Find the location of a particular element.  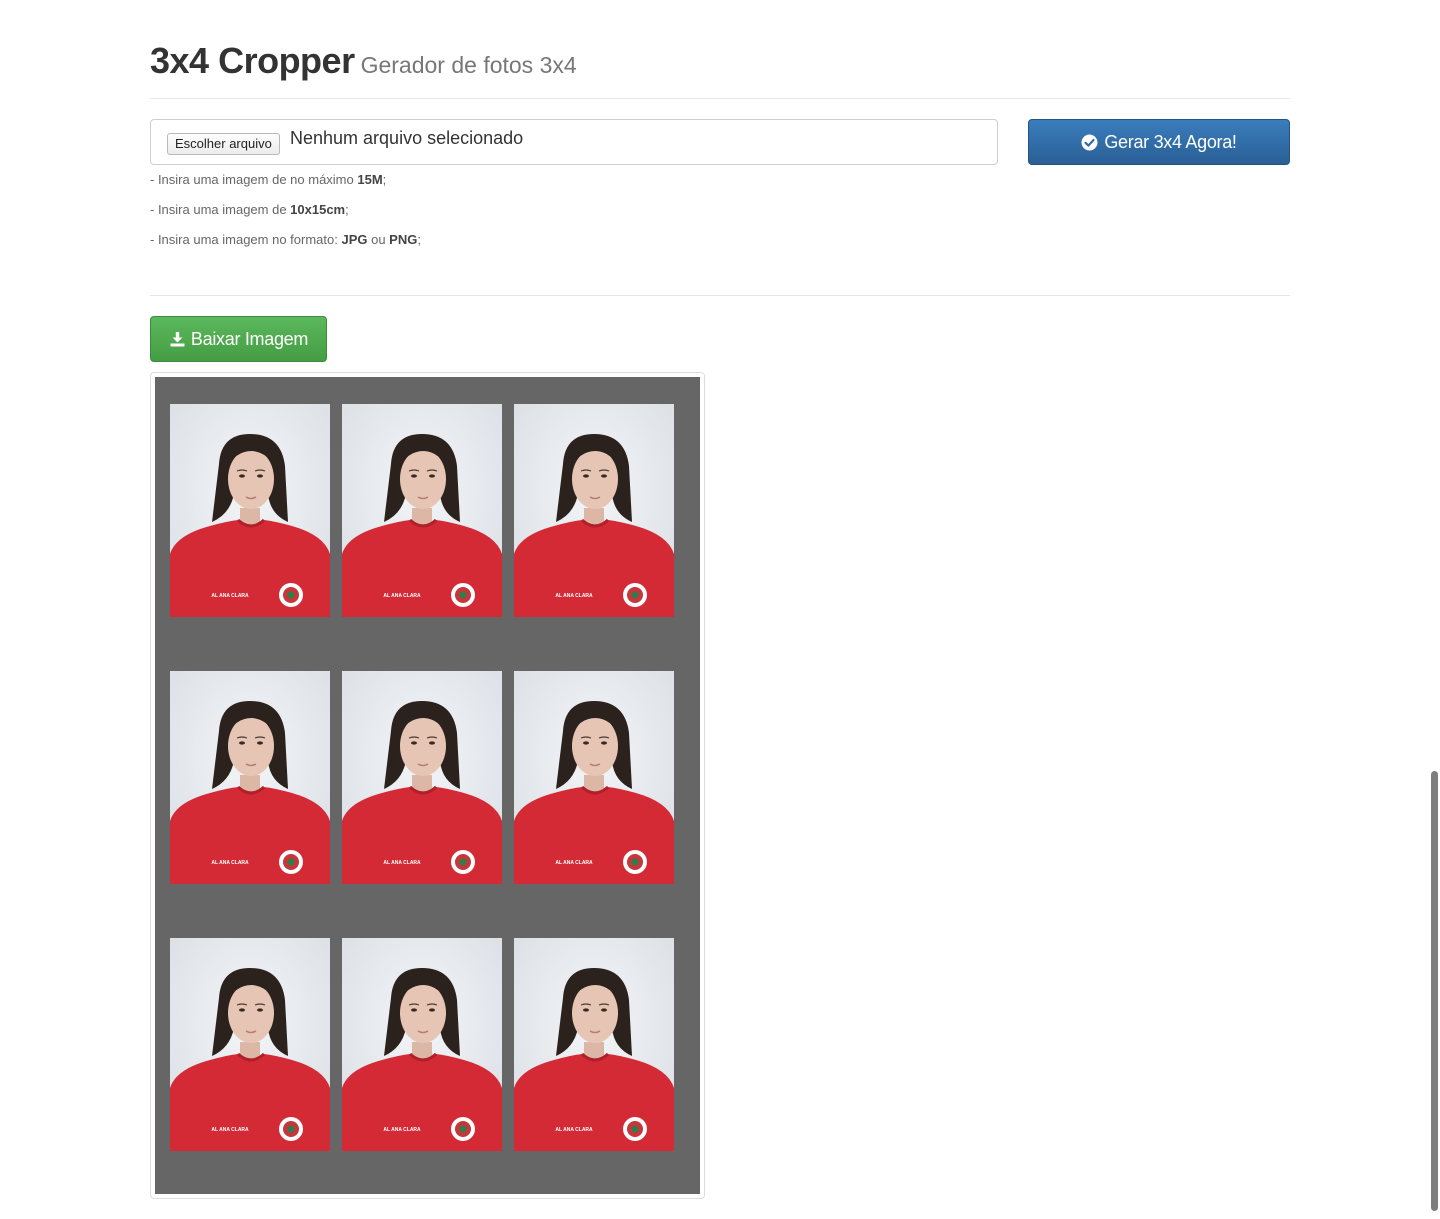

help-size: - Insira uma imagem de no máximo 15M; is located at coordinates (268, 179).